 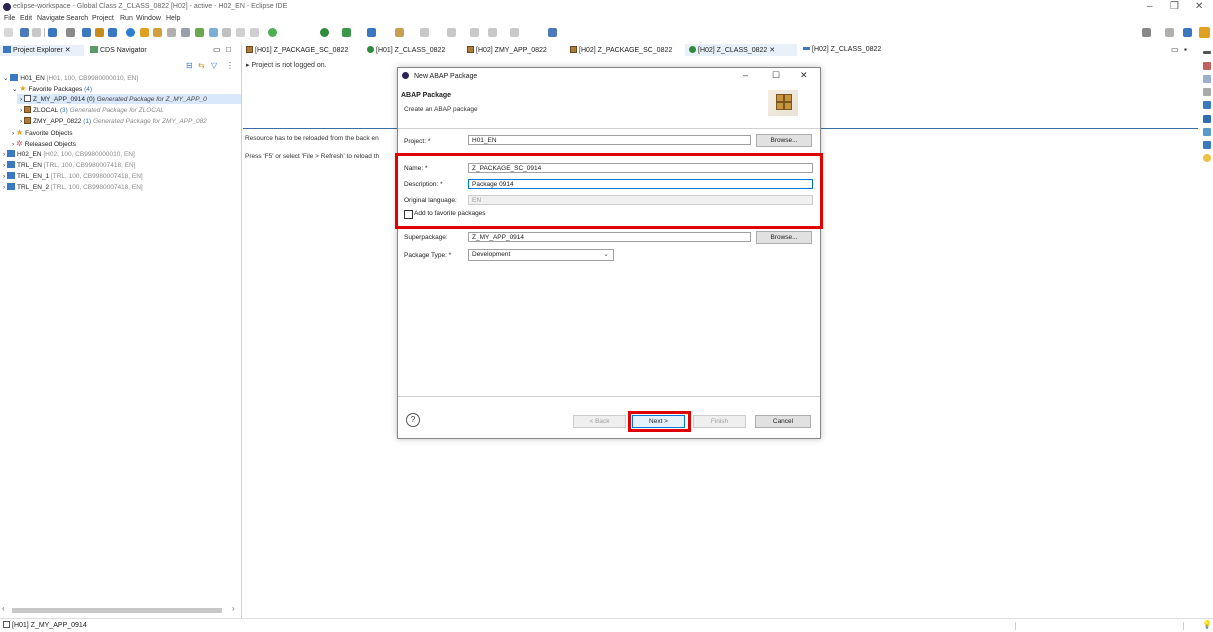 What do you see at coordinates (552, 32) in the screenshot?
I see `open-perspective-icon` at bounding box center [552, 32].